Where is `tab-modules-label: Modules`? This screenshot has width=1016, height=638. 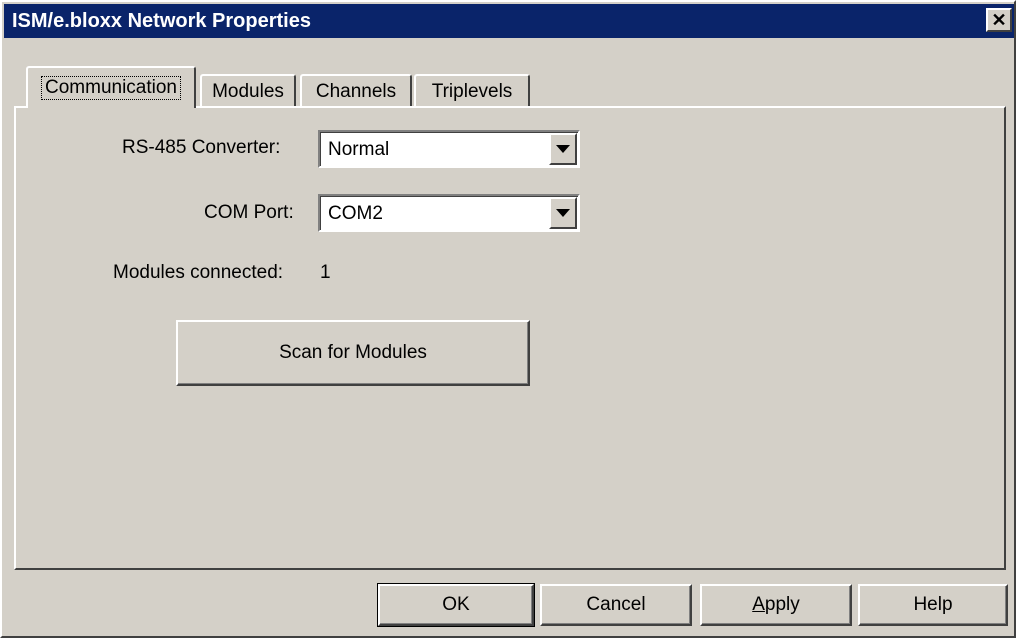
tab-modules-label: Modules is located at coordinates (248, 91).